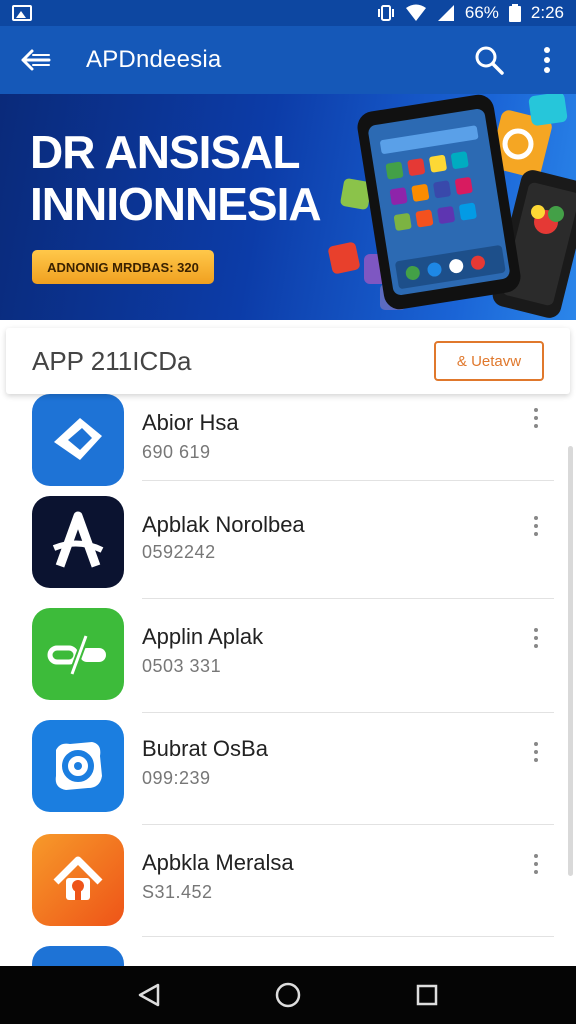 This screenshot has width=576, height=1024. I want to click on letter-a-icon, so click(78, 542).